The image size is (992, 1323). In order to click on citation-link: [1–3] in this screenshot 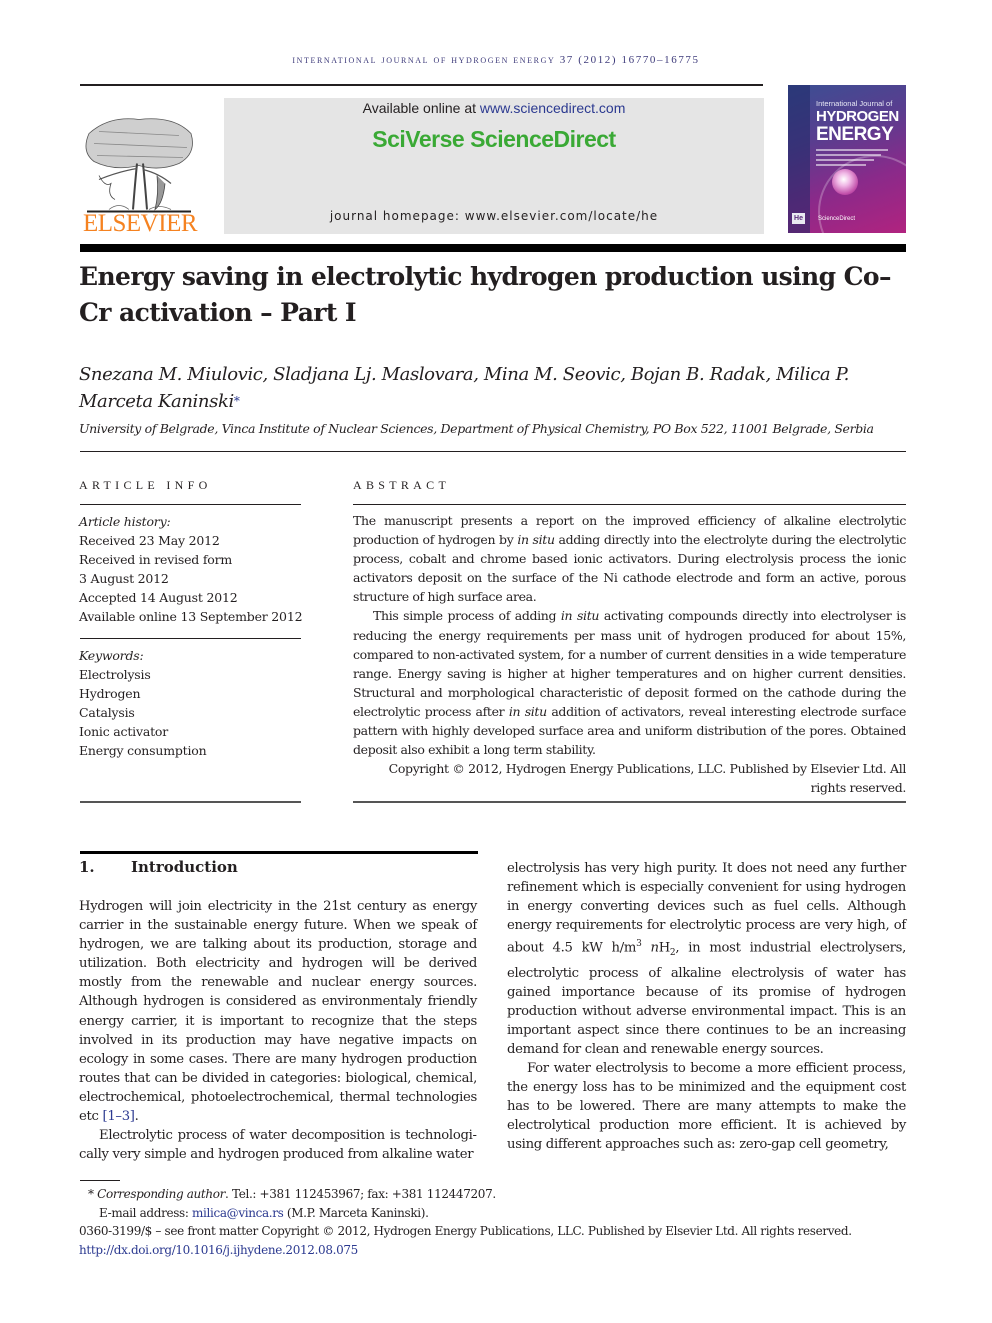, I will do `click(118, 1116)`.